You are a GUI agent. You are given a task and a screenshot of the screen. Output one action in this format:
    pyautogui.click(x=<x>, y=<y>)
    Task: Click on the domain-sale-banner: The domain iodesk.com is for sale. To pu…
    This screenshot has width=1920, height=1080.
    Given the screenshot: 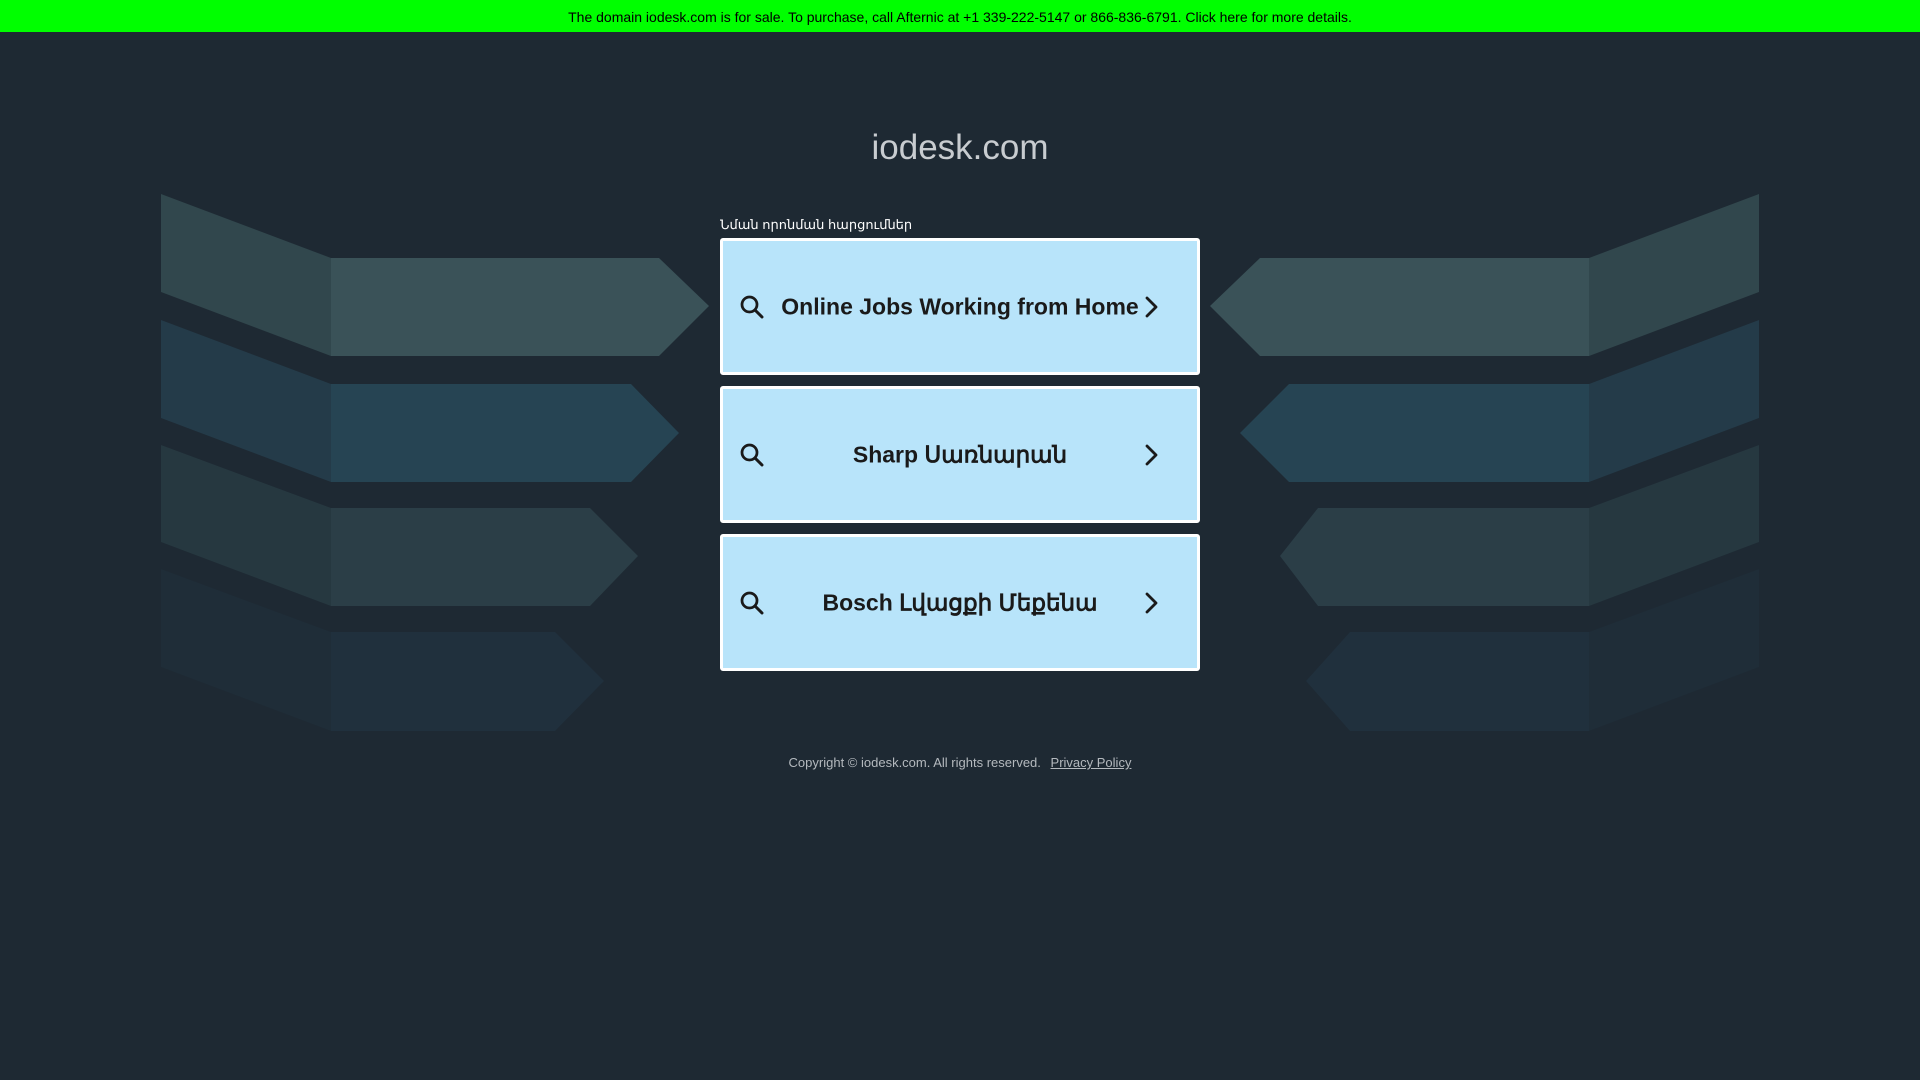 What is the action you would take?
    pyautogui.click(x=960, y=16)
    